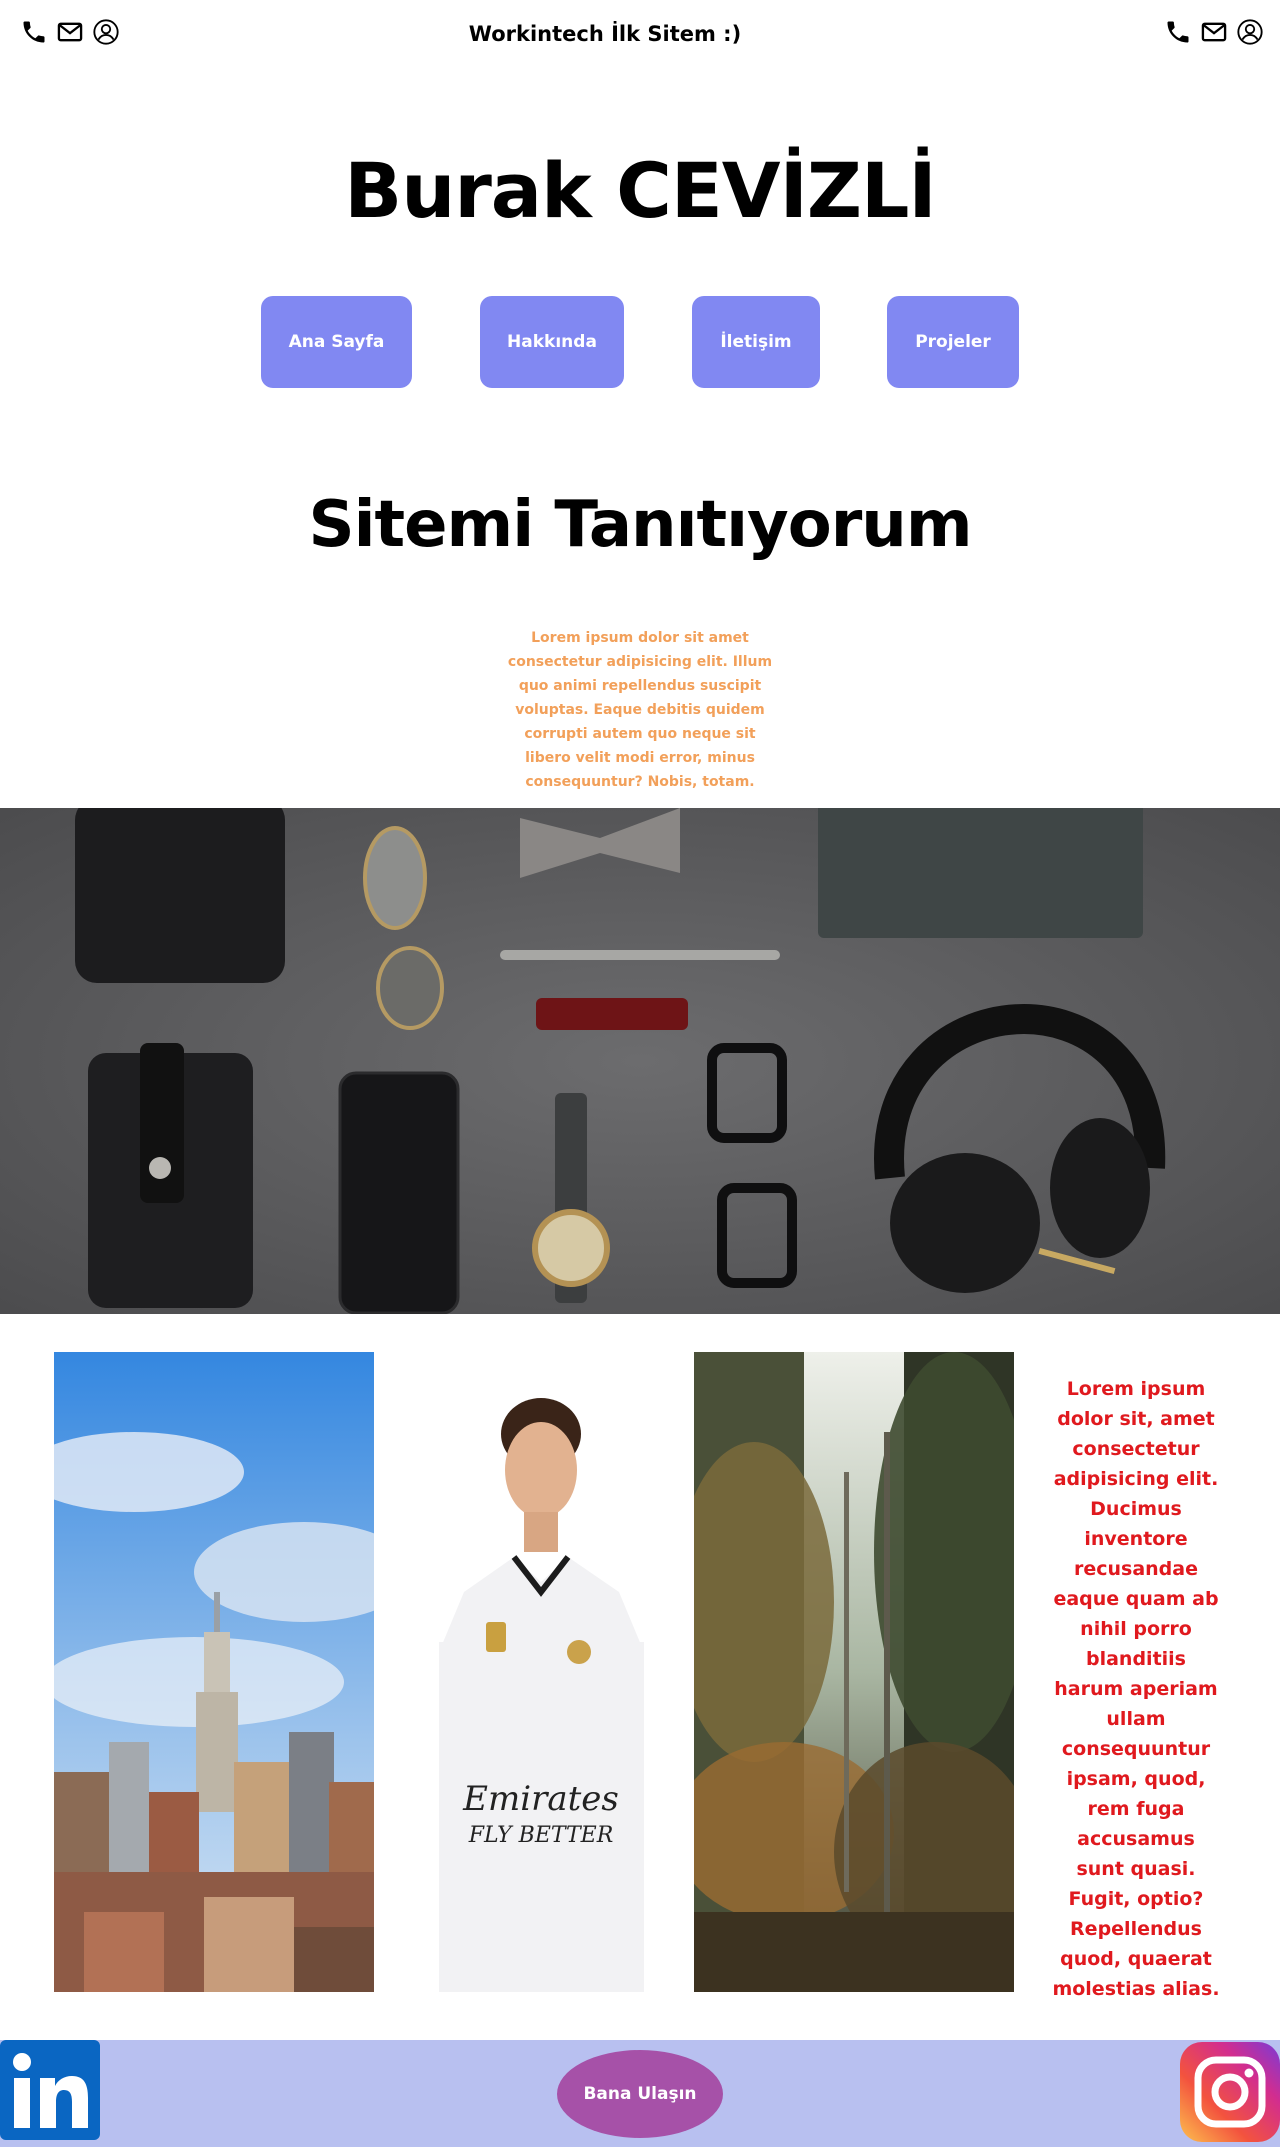  Describe the element at coordinates (605, 34) in the screenshot. I see `site-title: Workintech İlk Sitem :)` at that location.